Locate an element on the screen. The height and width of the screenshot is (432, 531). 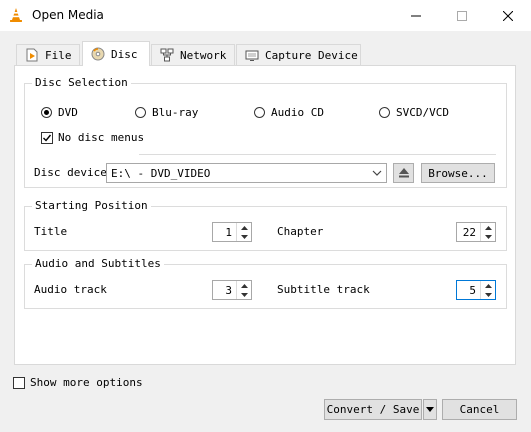
tab-network: Network is located at coordinates (193, 54).